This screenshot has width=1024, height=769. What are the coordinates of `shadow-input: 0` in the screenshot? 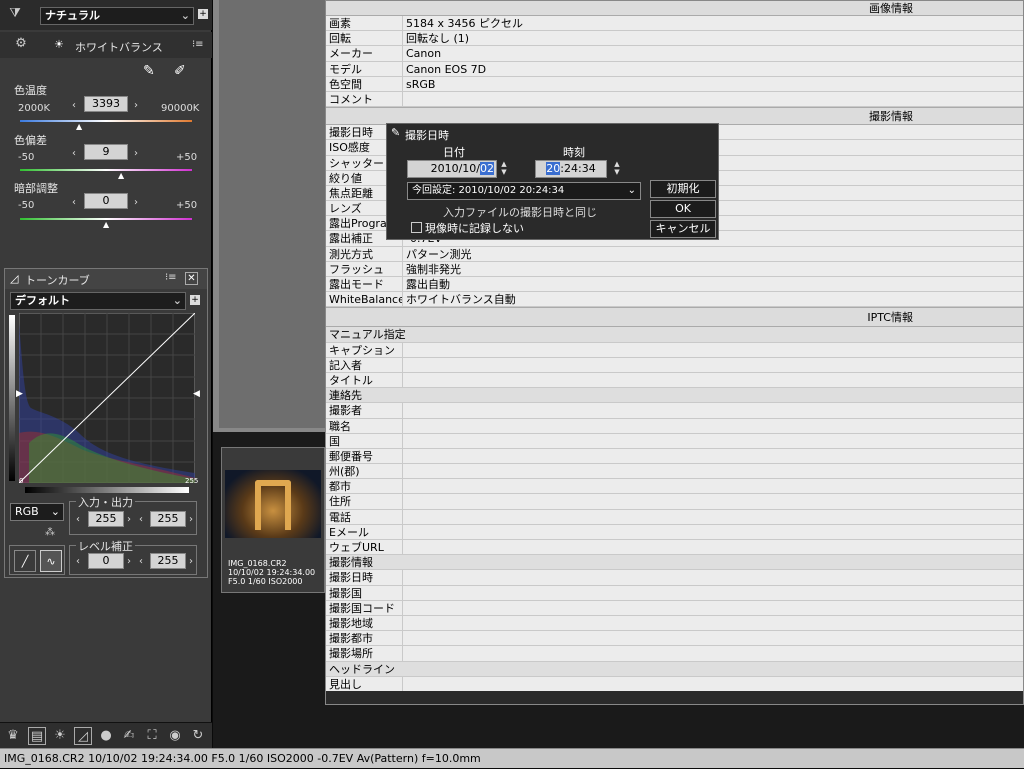 It's located at (106, 201).